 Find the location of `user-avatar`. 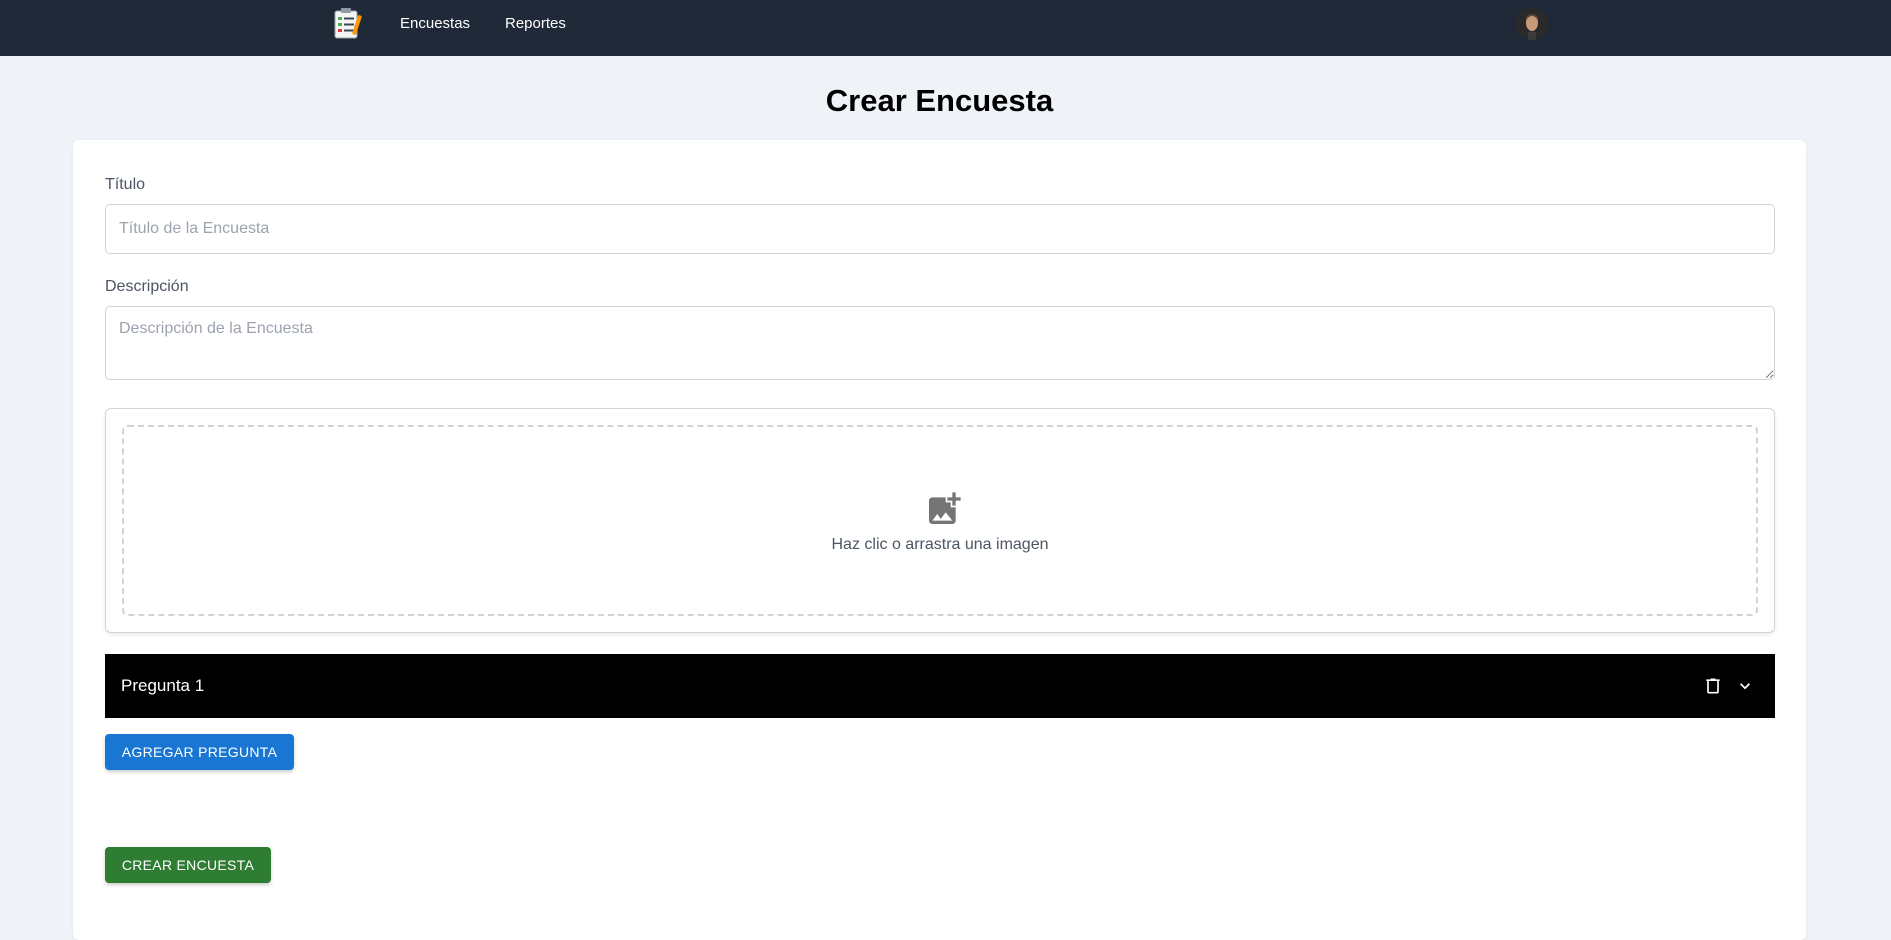

user-avatar is located at coordinates (1532, 24).